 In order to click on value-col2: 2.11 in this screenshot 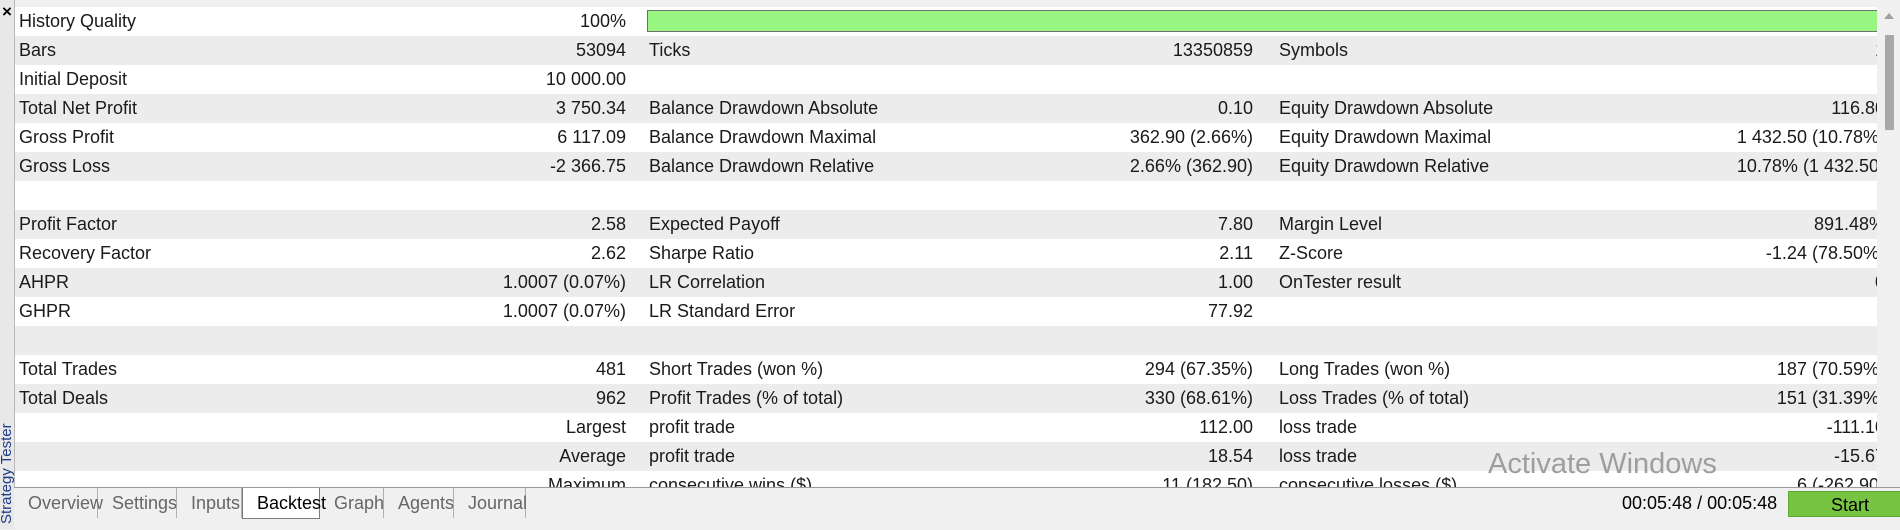, I will do `click(1236, 253)`.